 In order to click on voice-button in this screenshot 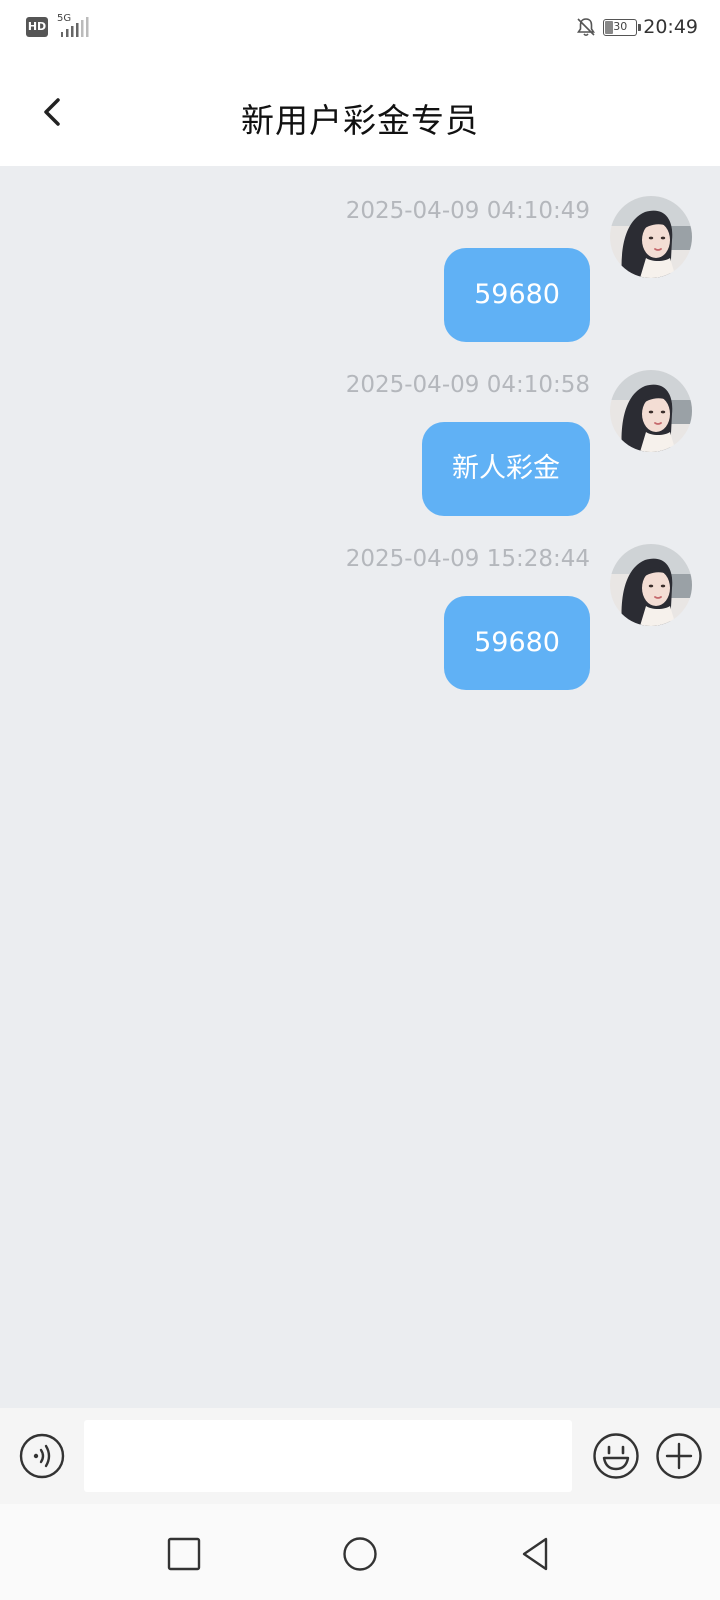, I will do `click(42, 1456)`.